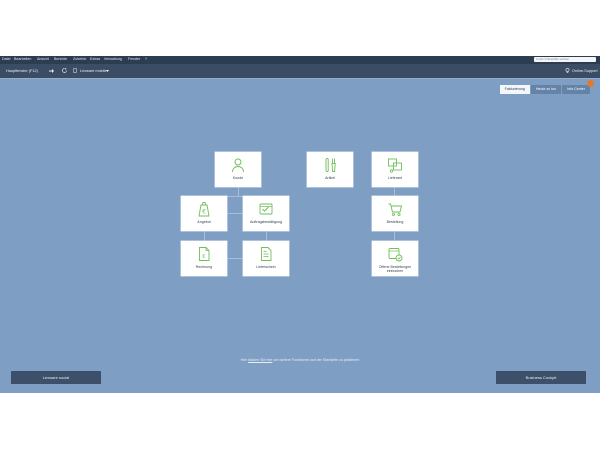 The height and width of the screenshot is (450, 600). I want to click on tile-lieferschein: Lieferschein, so click(266, 258).